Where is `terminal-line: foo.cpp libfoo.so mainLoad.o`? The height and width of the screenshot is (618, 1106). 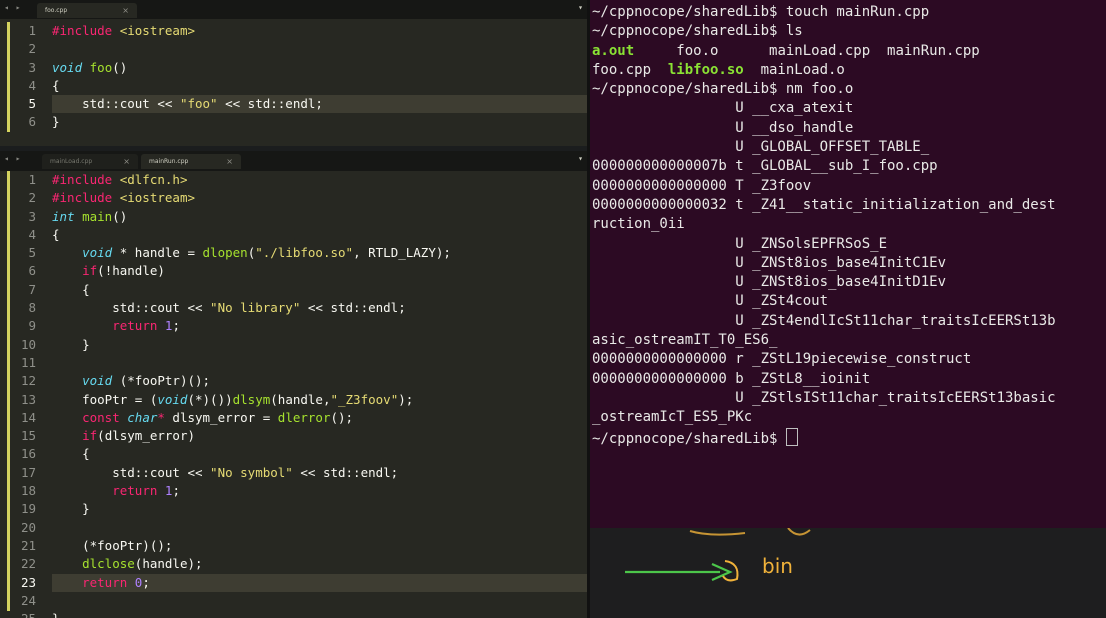
terminal-line: foo.cpp libfoo.so mainLoad.o is located at coordinates (849, 70).